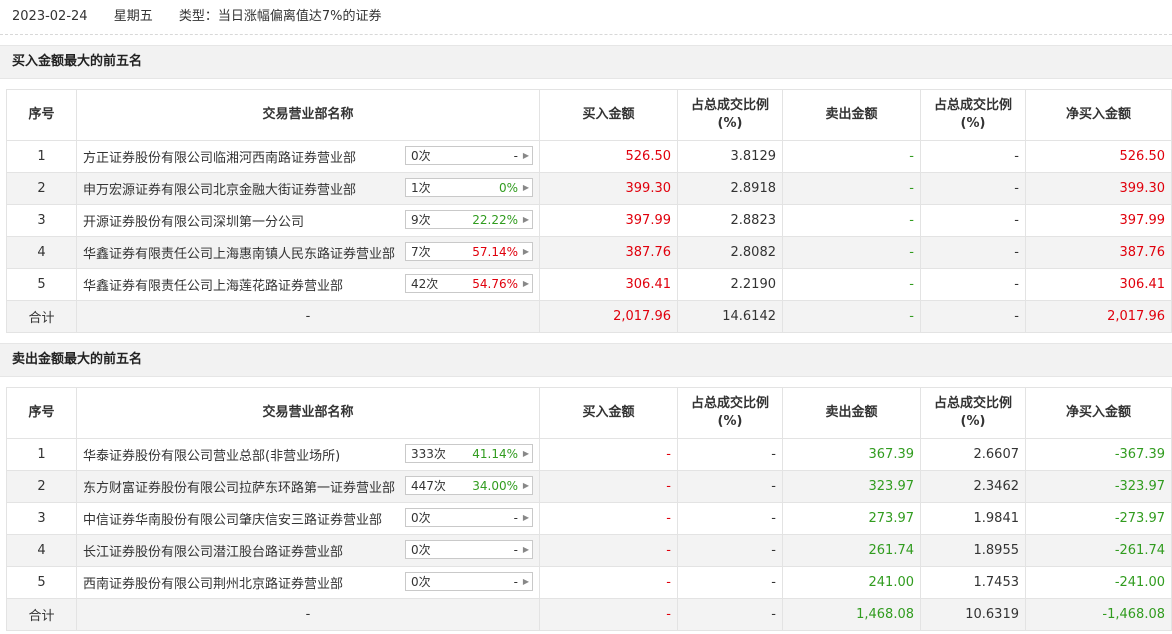 The height and width of the screenshot is (634, 1172). Describe the element at coordinates (469, 283) in the screenshot. I see `broker-history-badge: 42次 54.76% ▶` at that location.